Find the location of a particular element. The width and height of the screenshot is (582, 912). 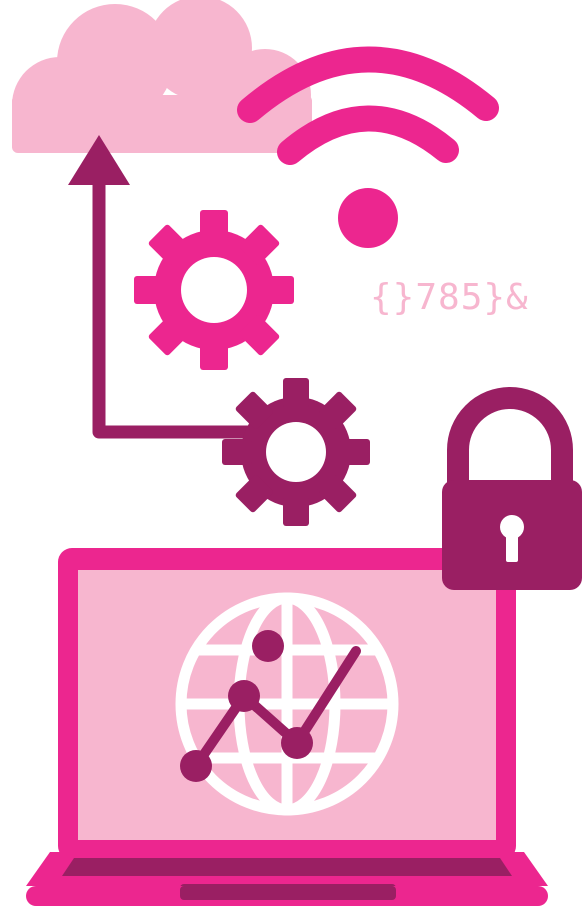

padlock-icon is located at coordinates (512, 488).